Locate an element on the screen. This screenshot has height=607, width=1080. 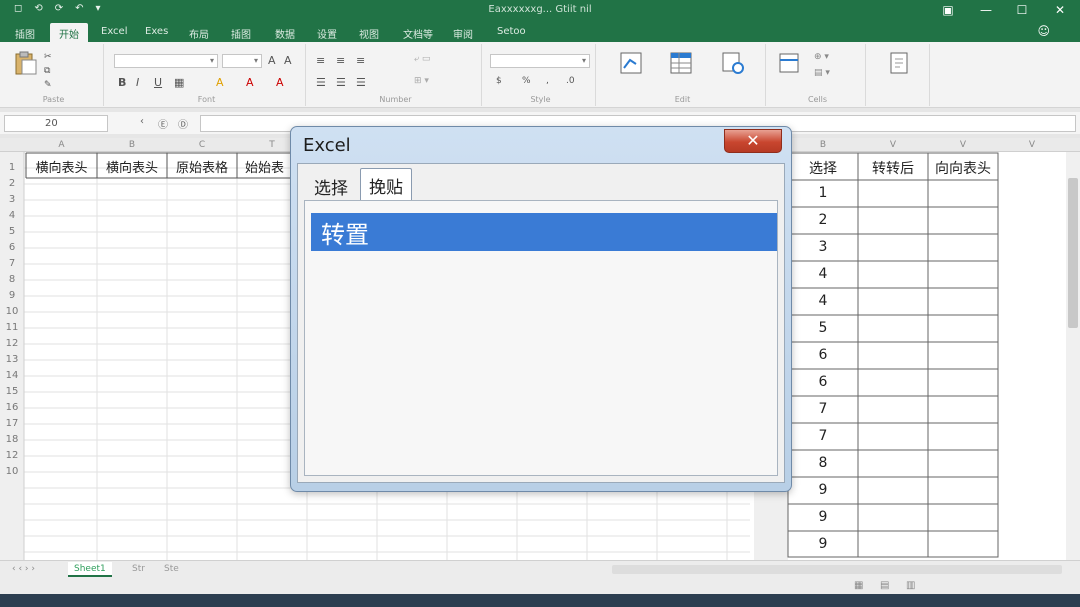
align-center-icon: ☰ is located at coordinates (341, 82).